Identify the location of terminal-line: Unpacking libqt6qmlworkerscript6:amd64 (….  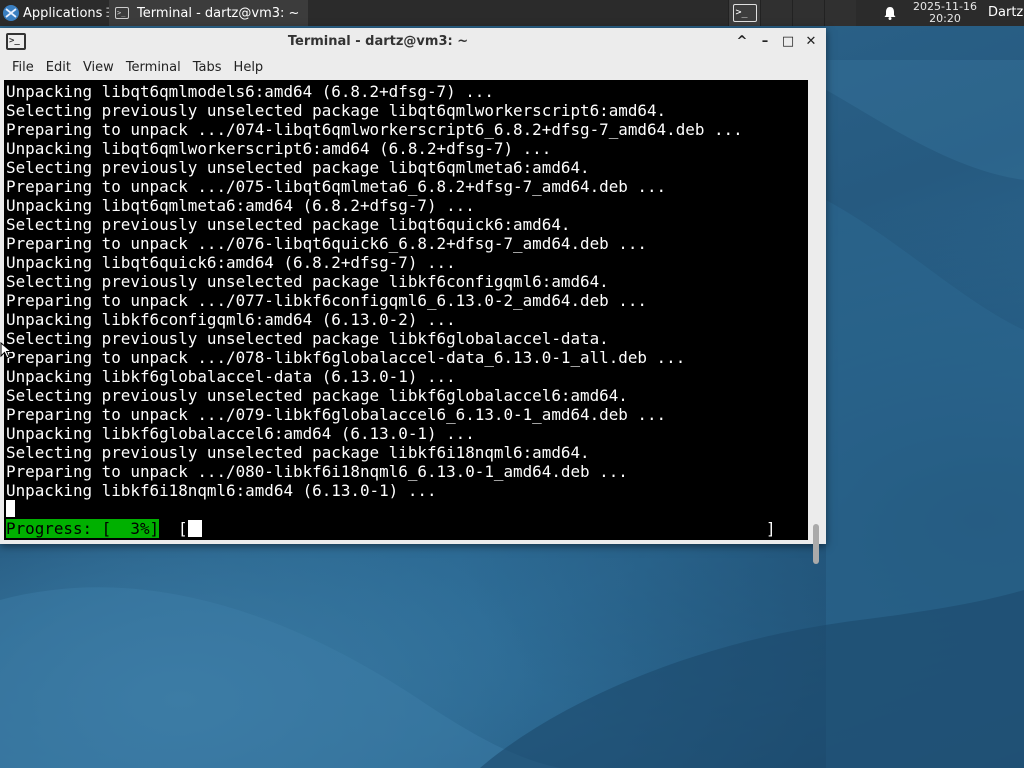
(279, 148).